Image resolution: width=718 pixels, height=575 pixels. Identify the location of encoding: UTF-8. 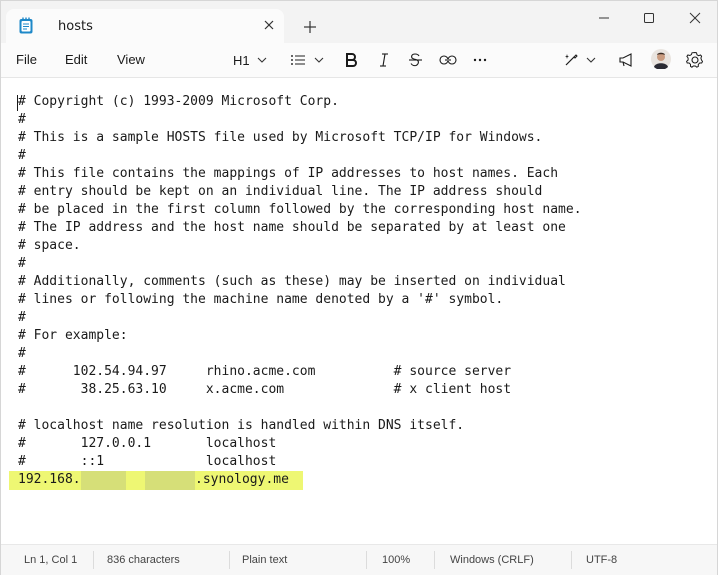
(601, 560).